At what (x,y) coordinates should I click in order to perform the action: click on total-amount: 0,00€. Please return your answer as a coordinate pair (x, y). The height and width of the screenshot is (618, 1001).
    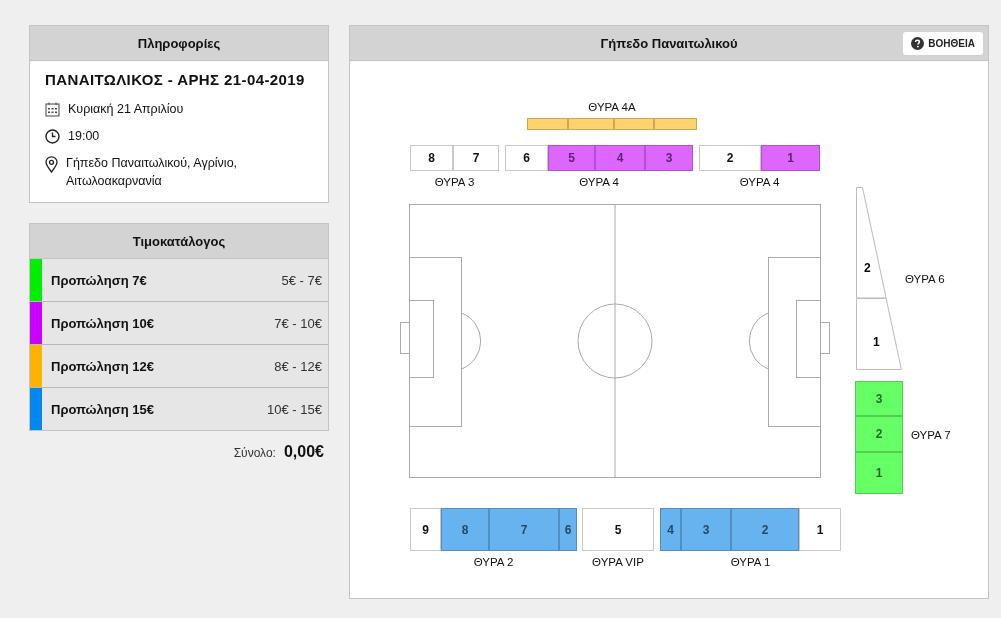
    Looking at the image, I should click on (303, 452).